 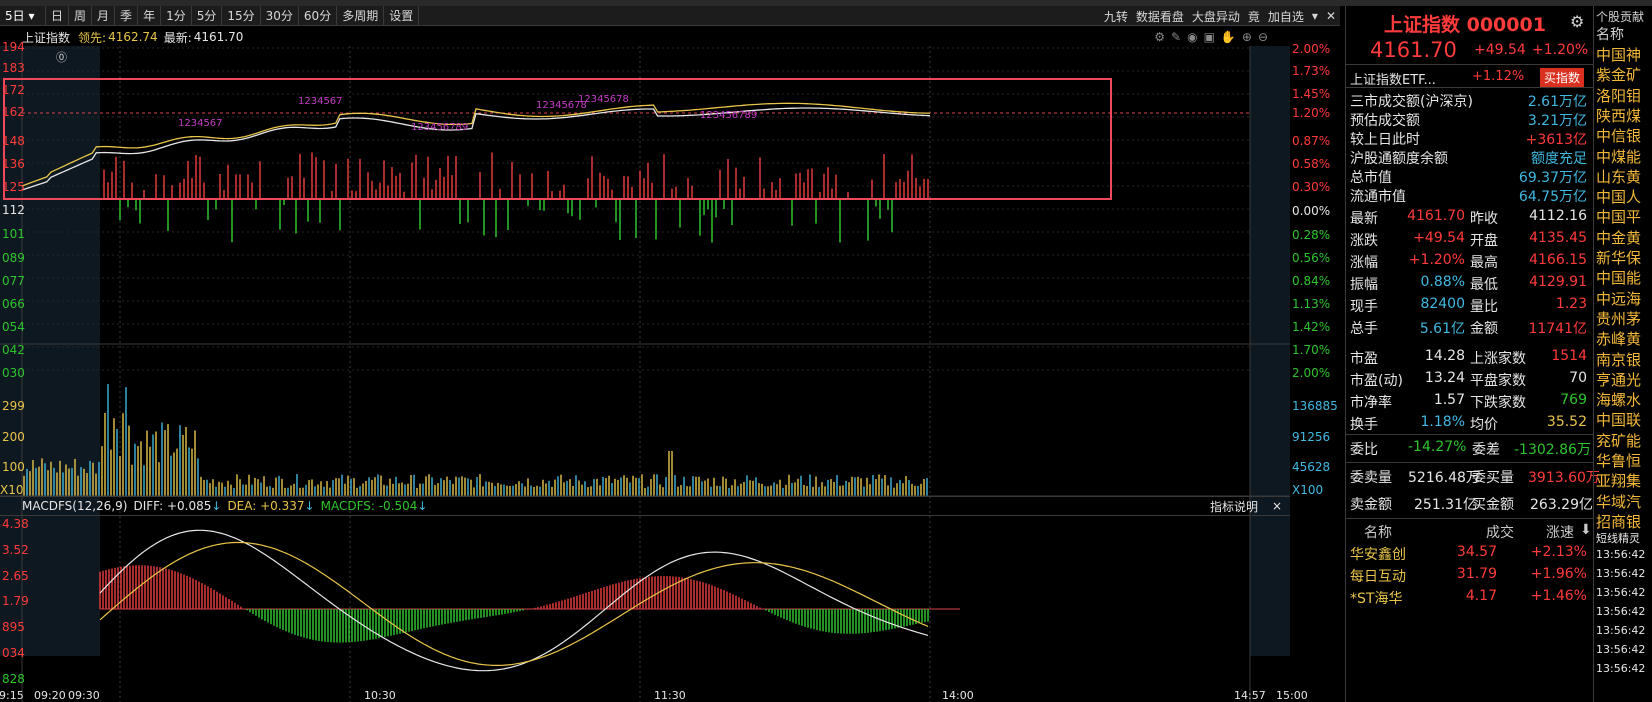 What do you see at coordinates (1385, 121) in the screenshot?
I see `summary-label: 预估成交额` at bounding box center [1385, 121].